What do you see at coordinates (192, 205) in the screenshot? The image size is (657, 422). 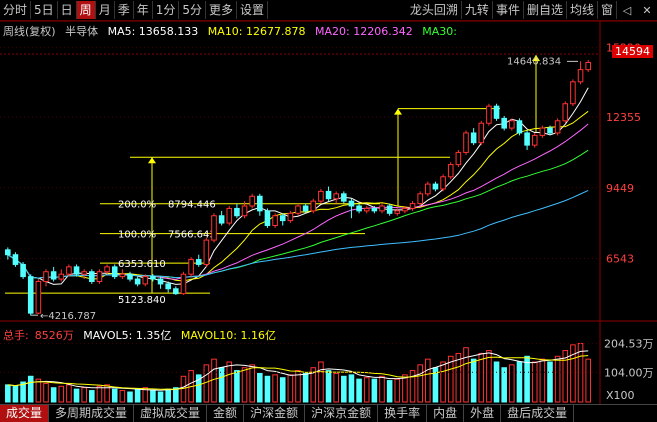 I see `fib-200-value: 8794.446` at bounding box center [192, 205].